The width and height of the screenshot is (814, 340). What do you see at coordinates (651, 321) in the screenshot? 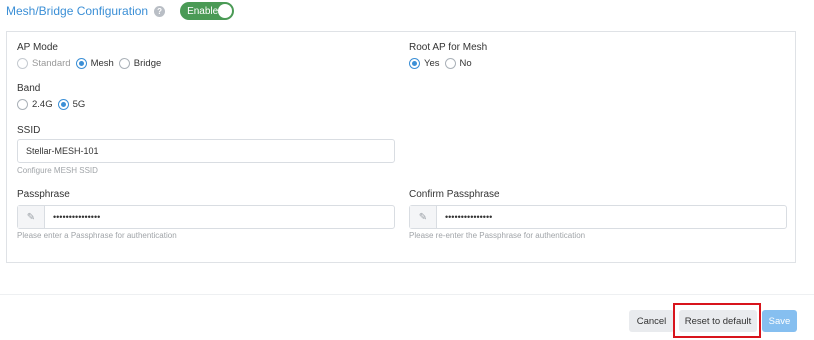
I see `cancel-button: Cancel` at bounding box center [651, 321].